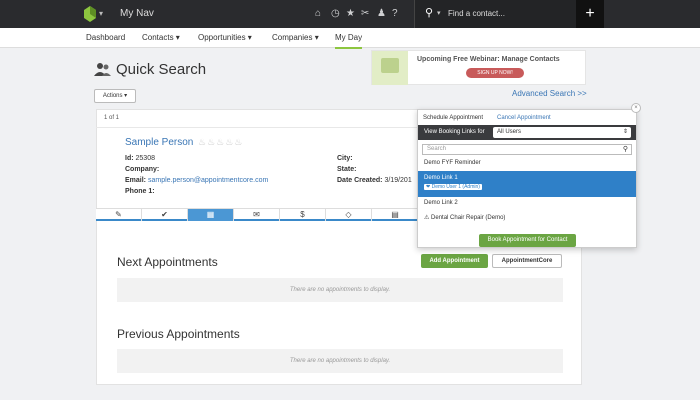 Image resolution: width=700 pixels, height=400 pixels. What do you see at coordinates (90, 14) in the screenshot?
I see `app-logo-icon` at bounding box center [90, 14].